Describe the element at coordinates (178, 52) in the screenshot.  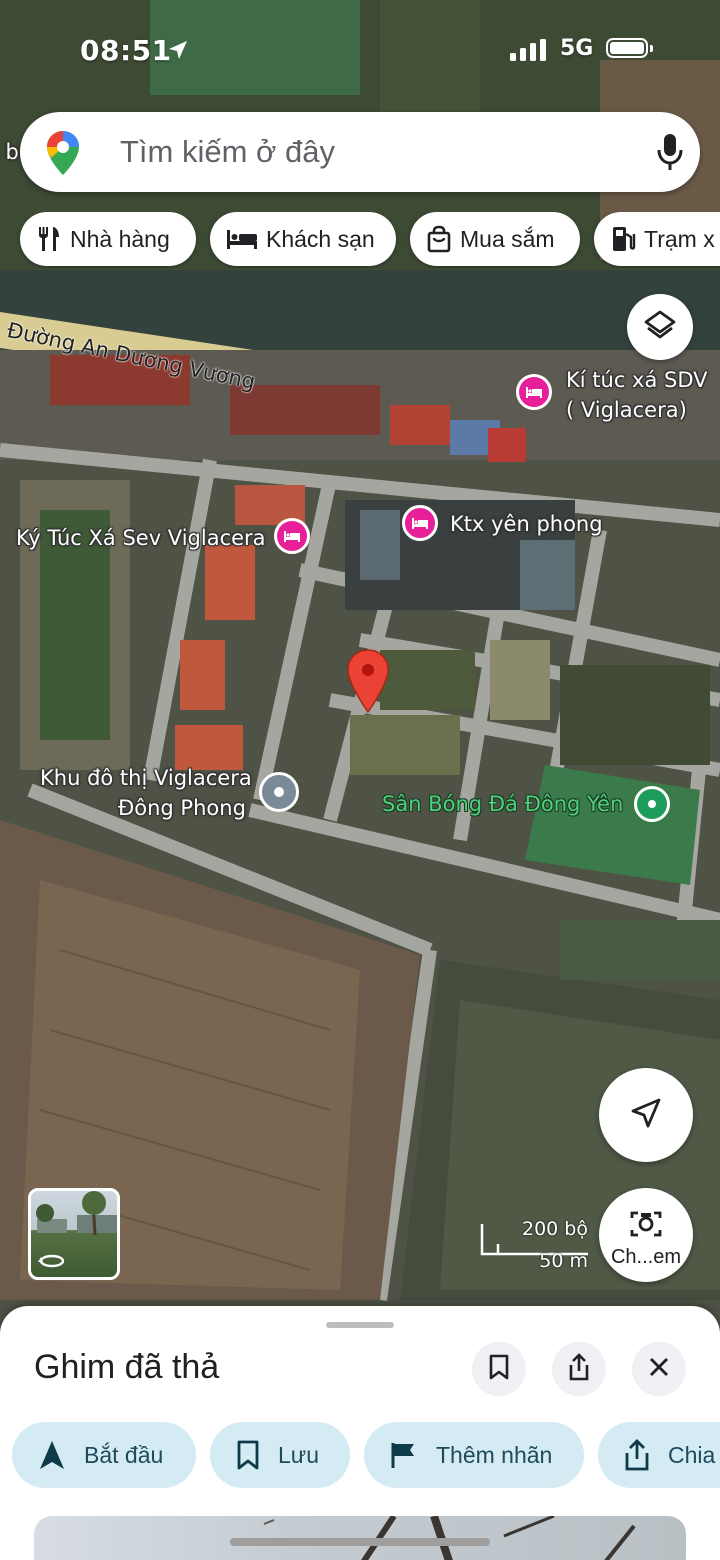
I see `location-arrow-icon` at that location.